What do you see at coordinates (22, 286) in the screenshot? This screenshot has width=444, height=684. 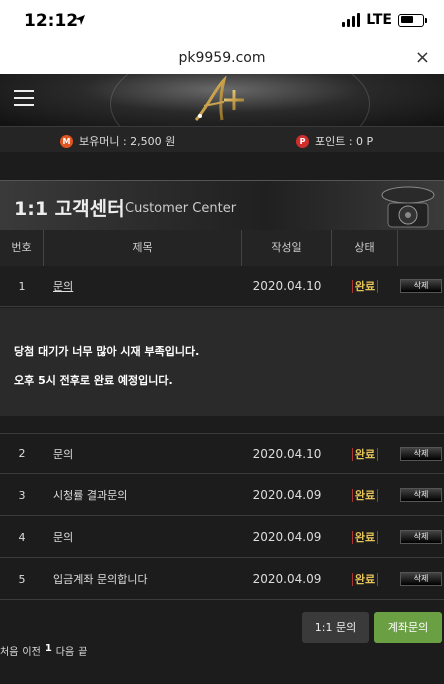 I see `row-no: 1` at bounding box center [22, 286].